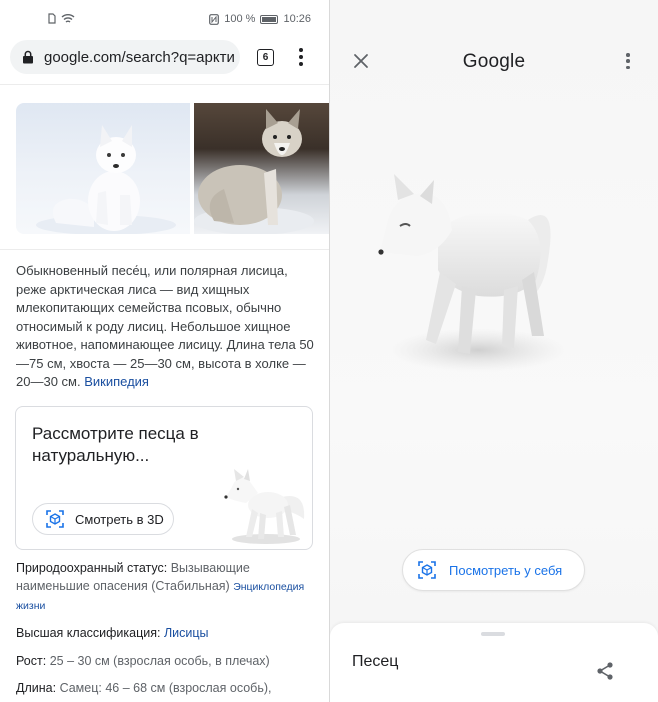 The image size is (658, 702). Describe the element at coordinates (297, 19) in the screenshot. I see `clock: 10:26` at that location.